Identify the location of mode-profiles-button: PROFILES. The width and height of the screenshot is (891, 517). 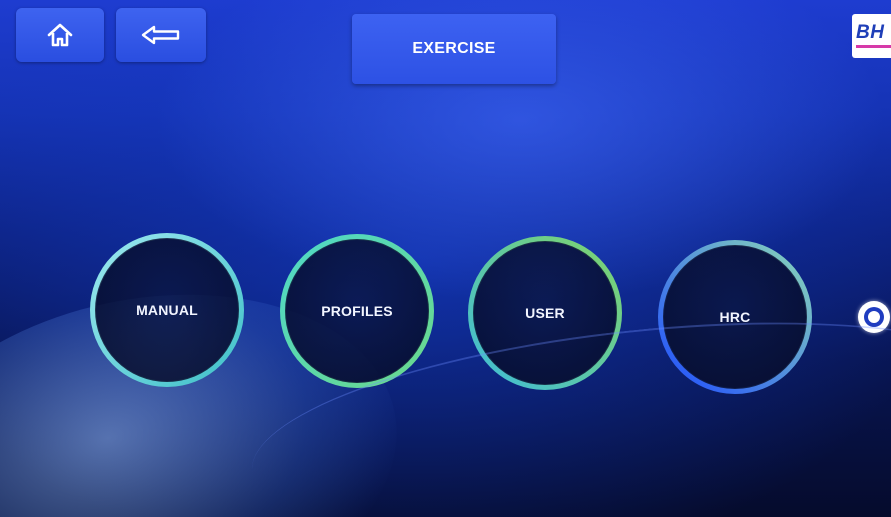
(357, 311).